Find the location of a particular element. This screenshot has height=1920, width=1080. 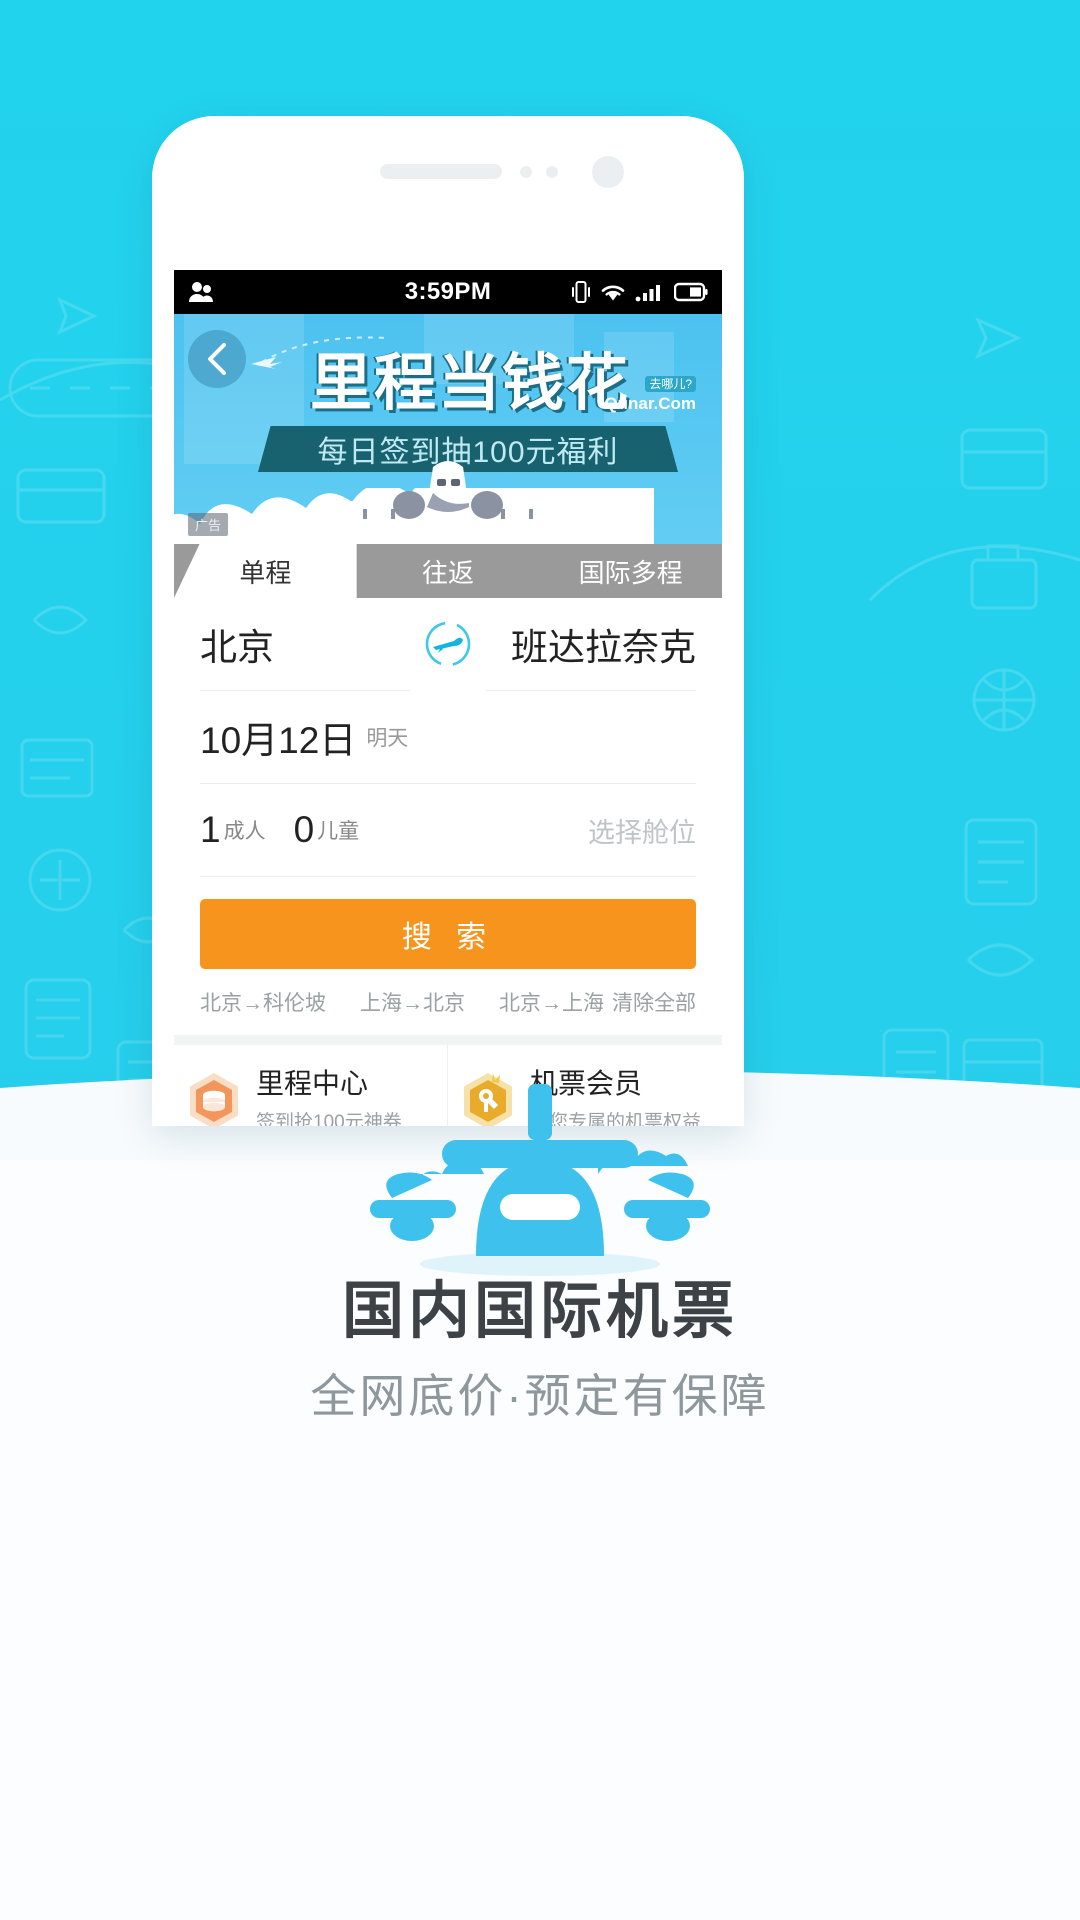

departure-date-note: 明天 is located at coordinates (387, 738).